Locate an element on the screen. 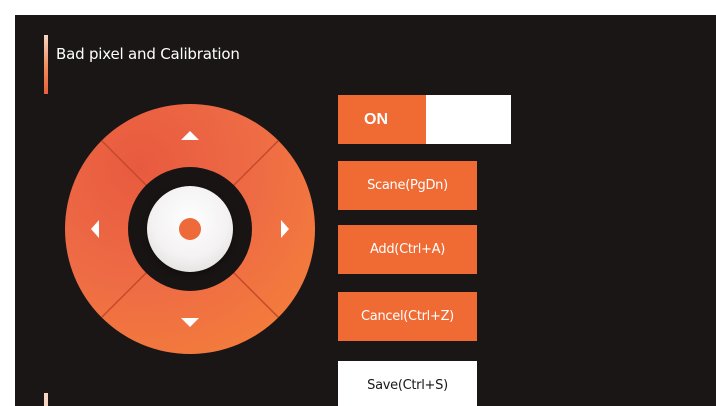 The image size is (716, 406). arrow-right-icon is located at coordinates (285, 229).